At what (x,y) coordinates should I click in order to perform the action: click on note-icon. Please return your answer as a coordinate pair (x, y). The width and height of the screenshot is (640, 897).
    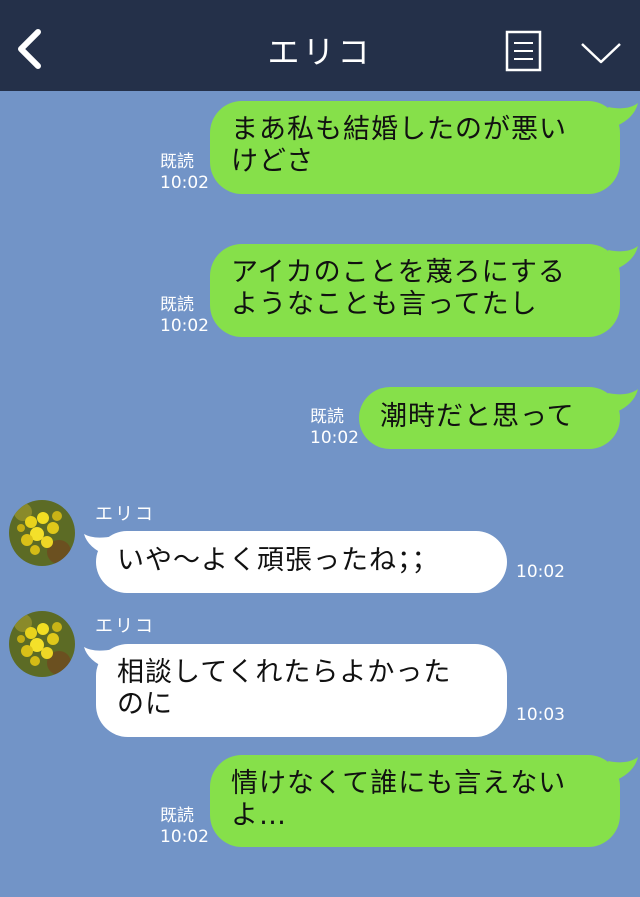
    Looking at the image, I should click on (523, 51).